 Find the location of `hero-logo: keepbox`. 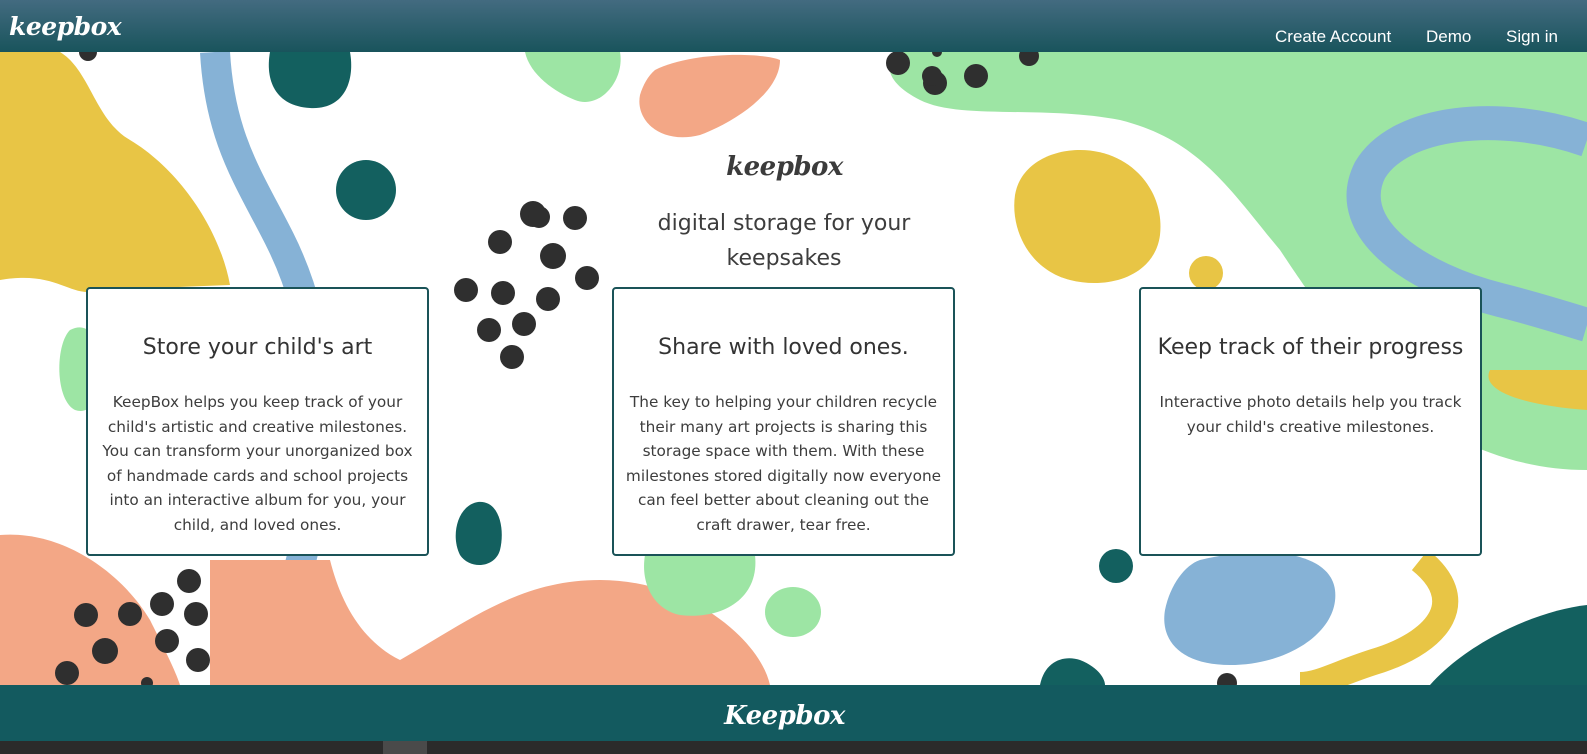

hero-logo: keepbox is located at coordinates (784, 167).